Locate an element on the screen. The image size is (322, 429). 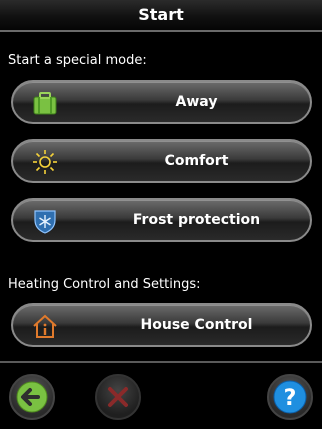
page-title: Start is located at coordinates (161, 14).